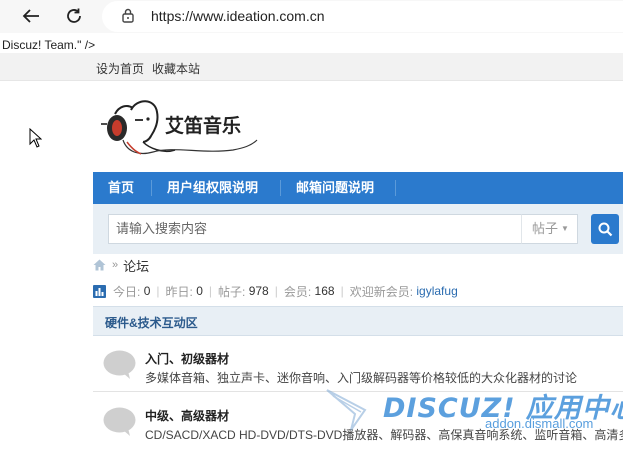 The width and height of the screenshot is (623, 449). Describe the element at coordinates (49, 45) in the screenshot. I see `stray-markup-text: Discuz! Team." />` at that location.